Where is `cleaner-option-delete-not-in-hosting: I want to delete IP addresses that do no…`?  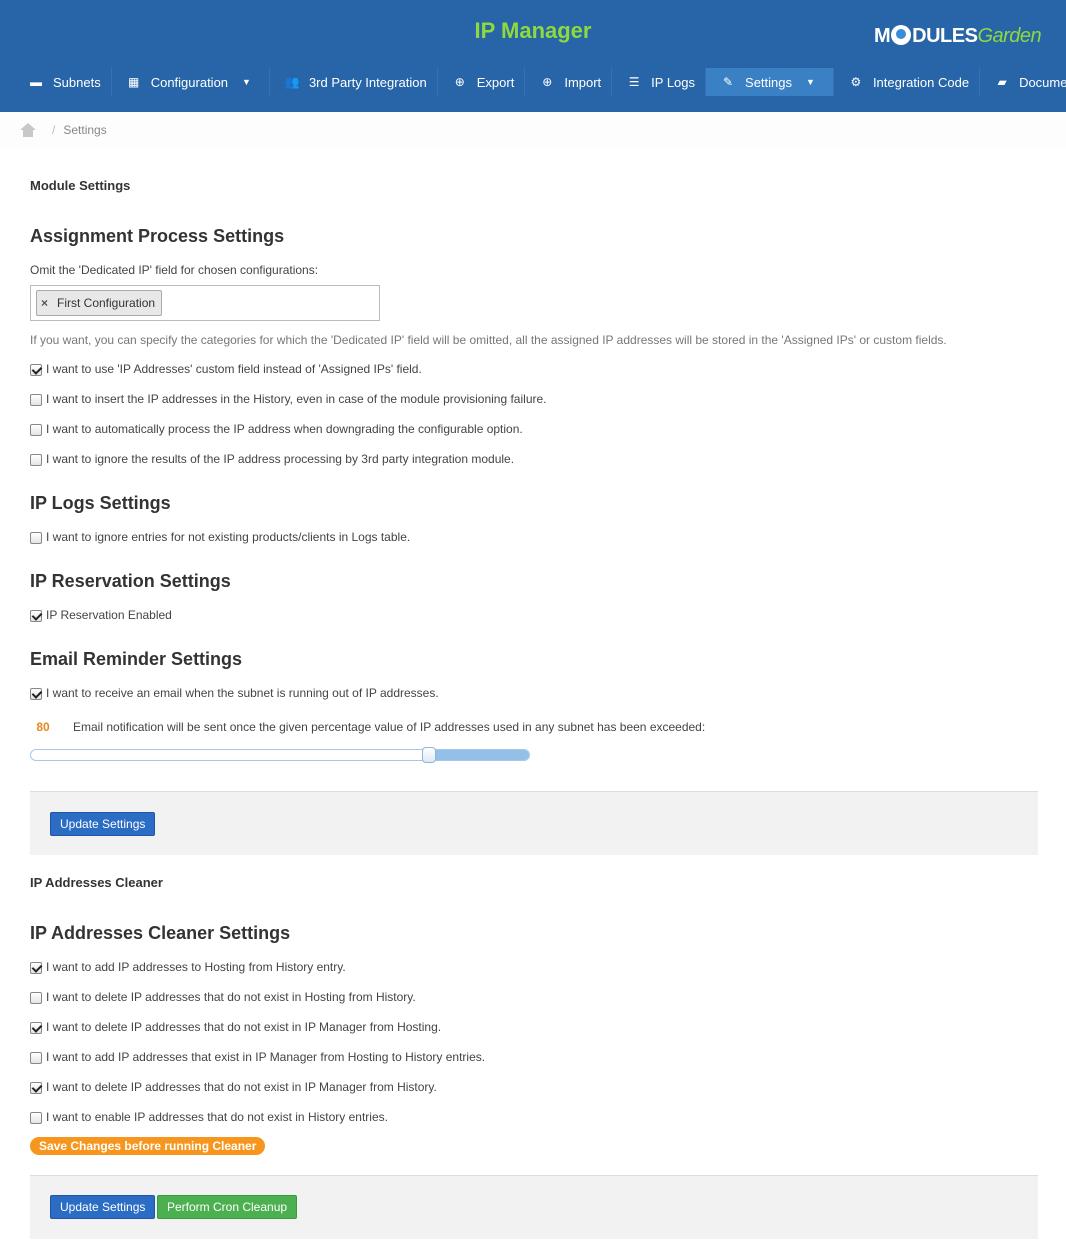
cleaner-option-delete-not-in-hosting: I want to delete IP addresses that do no… is located at coordinates (223, 997).